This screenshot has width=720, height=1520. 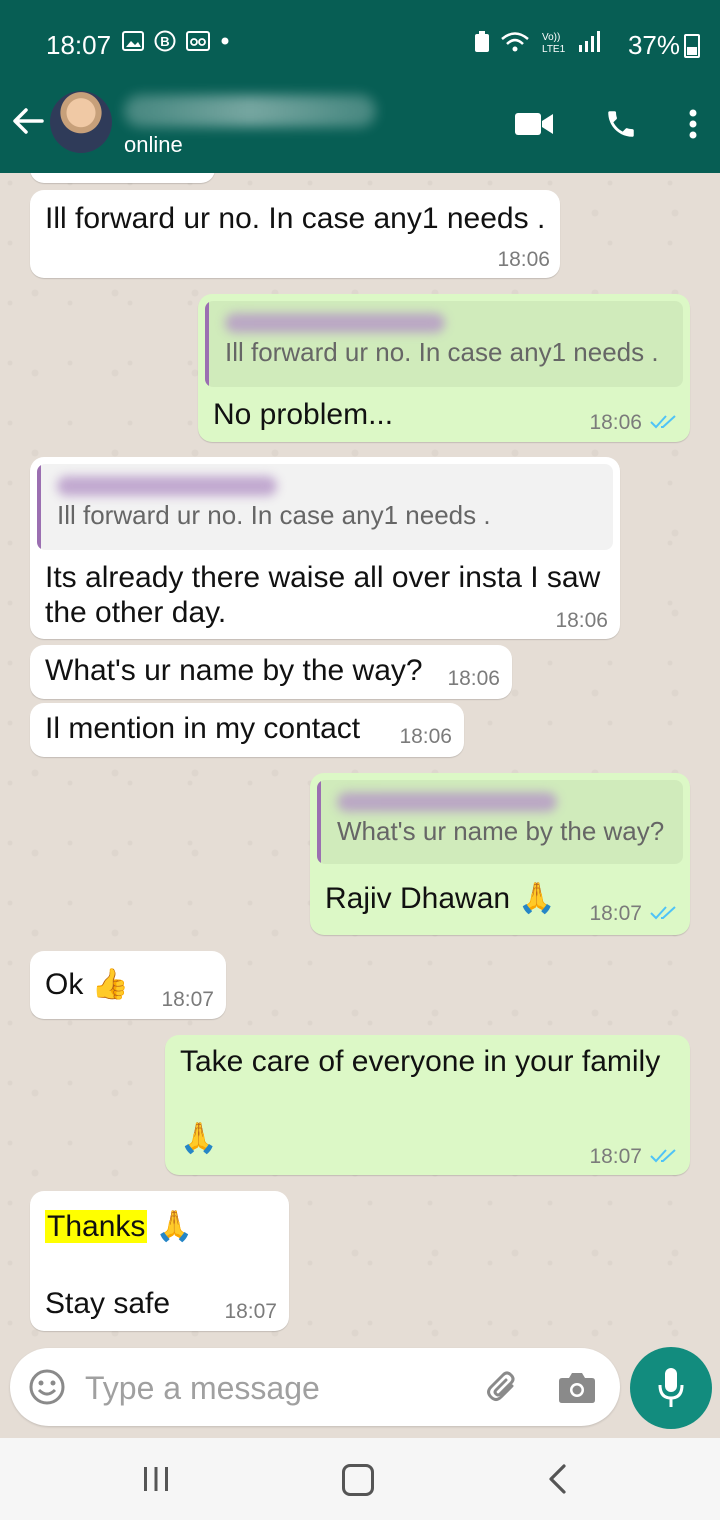 I want to click on highlighted-text: Thanks, so click(x=96, y=1226).